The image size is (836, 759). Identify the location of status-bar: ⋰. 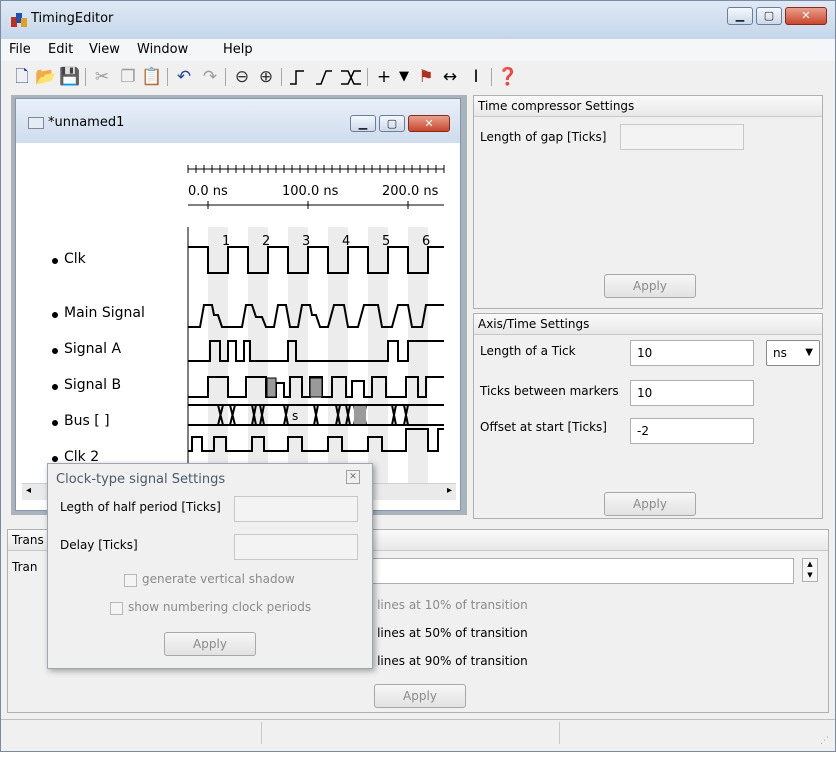
(418, 733).